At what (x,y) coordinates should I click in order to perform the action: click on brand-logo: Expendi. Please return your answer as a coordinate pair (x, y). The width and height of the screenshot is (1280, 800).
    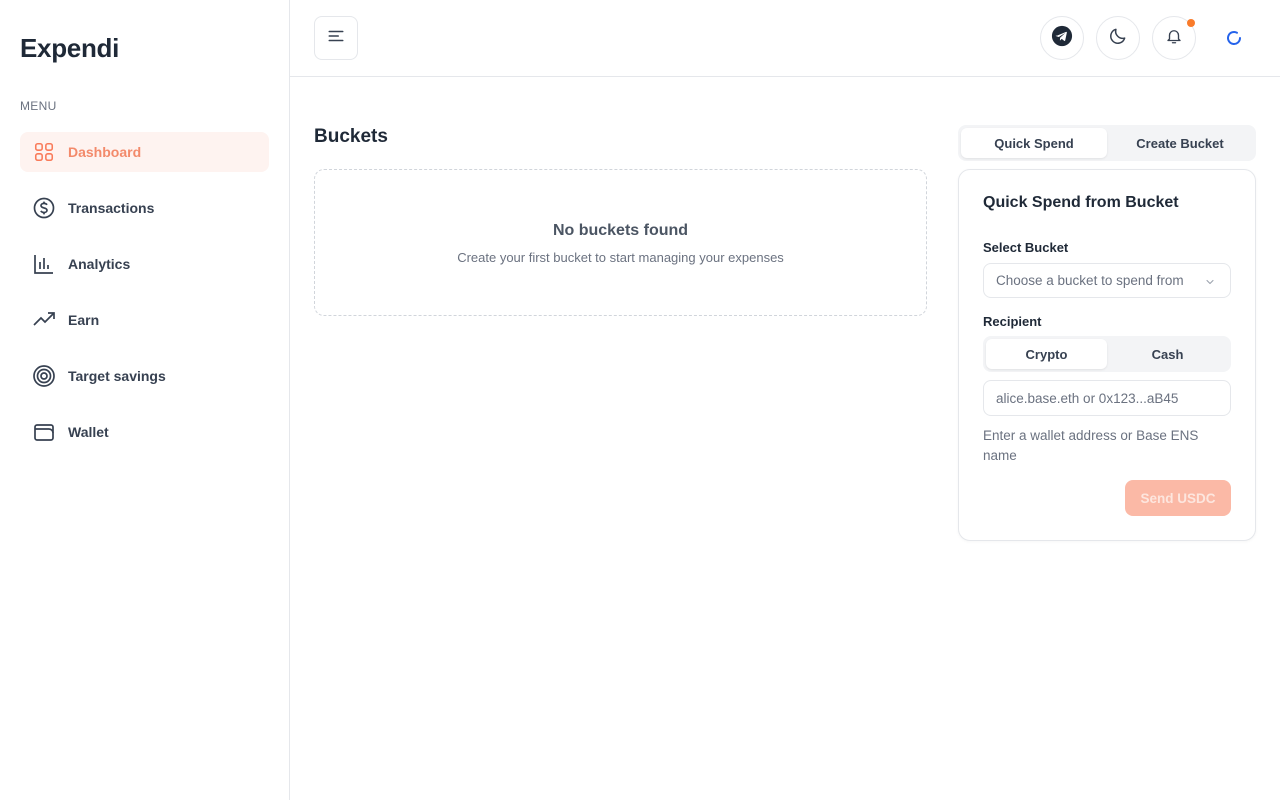
    Looking at the image, I should click on (69, 48).